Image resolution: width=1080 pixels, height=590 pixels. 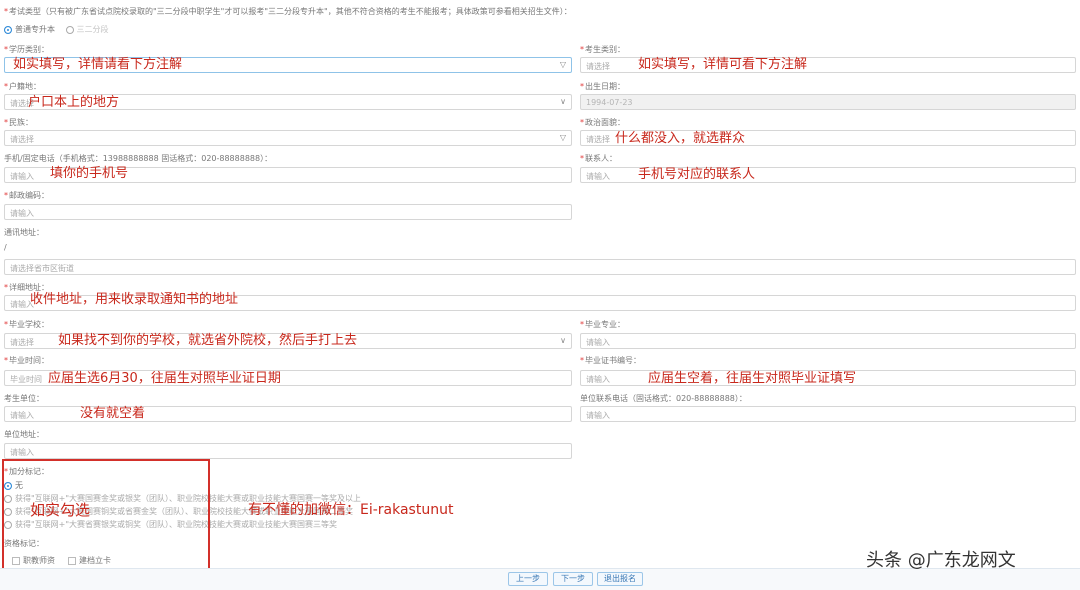 What do you see at coordinates (602, 86) in the screenshot?
I see `birth-date-label: *出生日期：` at bounding box center [602, 86].